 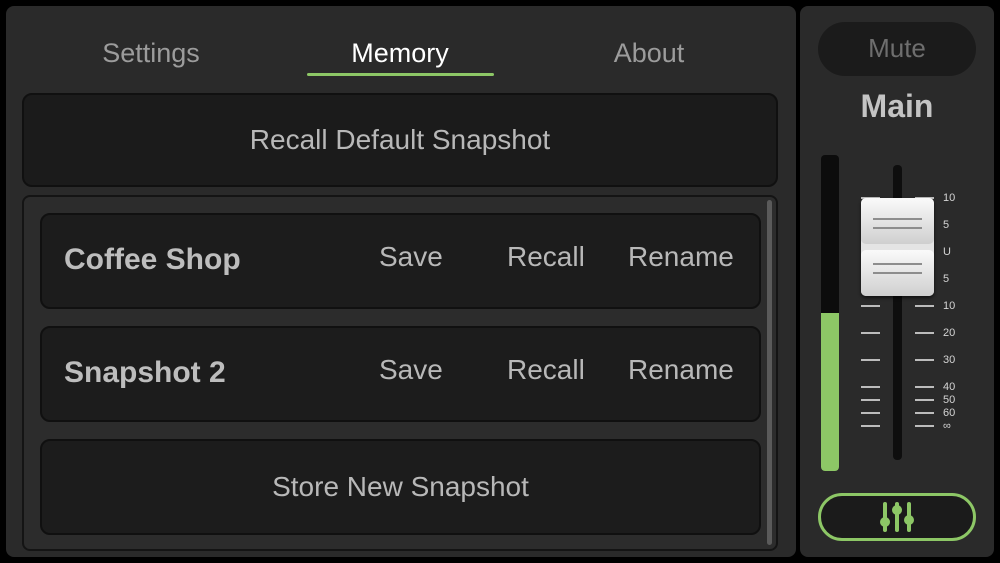 I want to click on fader-tick-label: ∞, so click(x=947, y=426).